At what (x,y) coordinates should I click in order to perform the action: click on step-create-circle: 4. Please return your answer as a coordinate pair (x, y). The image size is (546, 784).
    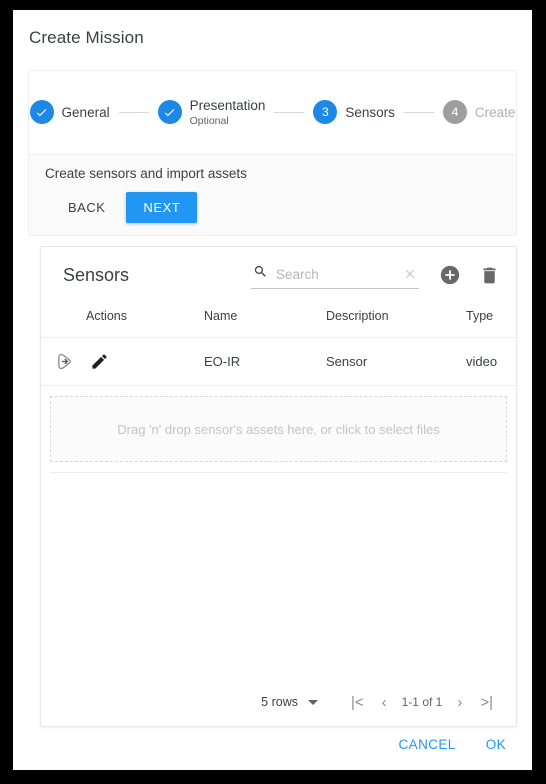
    Looking at the image, I should click on (454, 112).